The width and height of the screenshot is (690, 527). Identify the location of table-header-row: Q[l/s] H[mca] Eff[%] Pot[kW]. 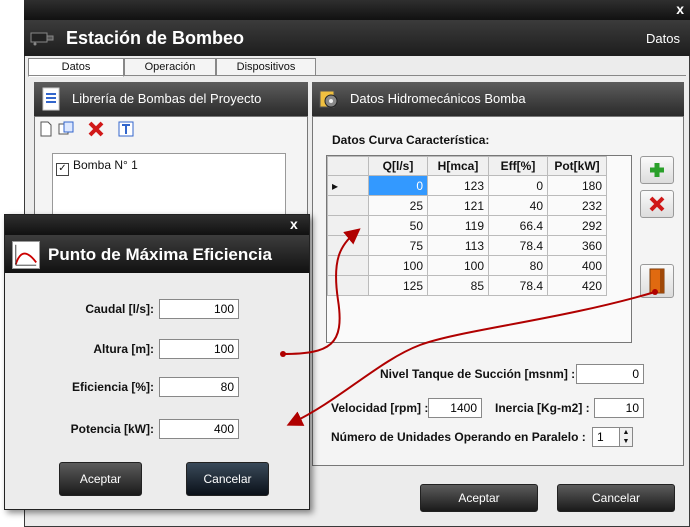
(467, 166).